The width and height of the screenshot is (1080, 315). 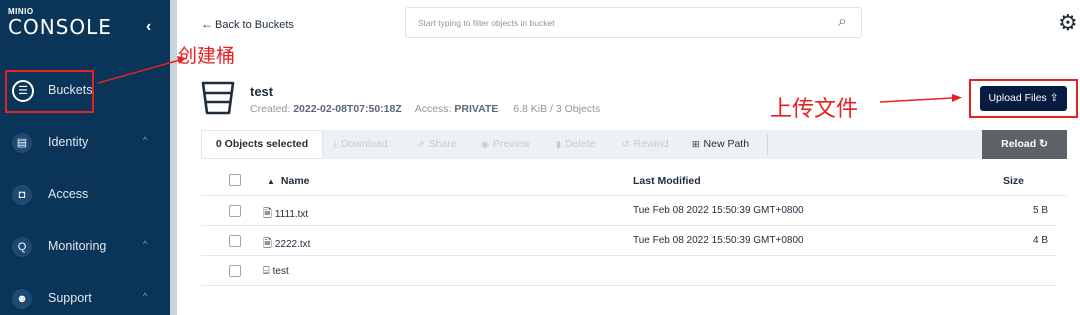 What do you see at coordinates (1054, 98) in the screenshot?
I see `upload-icon: ⇪` at bounding box center [1054, 98].